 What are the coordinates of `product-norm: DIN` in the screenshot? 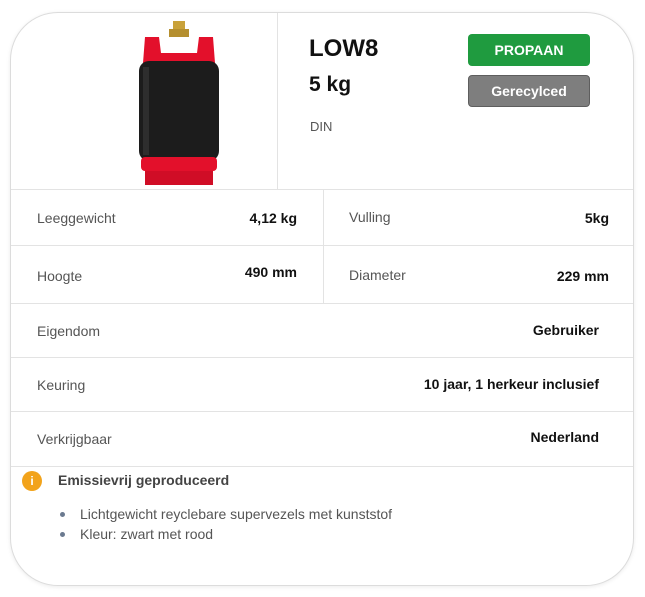 It's located at (321, 126).